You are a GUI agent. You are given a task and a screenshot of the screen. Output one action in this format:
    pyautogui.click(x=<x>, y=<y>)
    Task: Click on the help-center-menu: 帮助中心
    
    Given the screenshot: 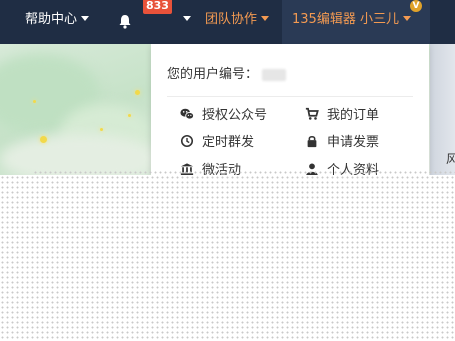 What is the action you would take?
    pyautogui.click(x=57, y=22)
    